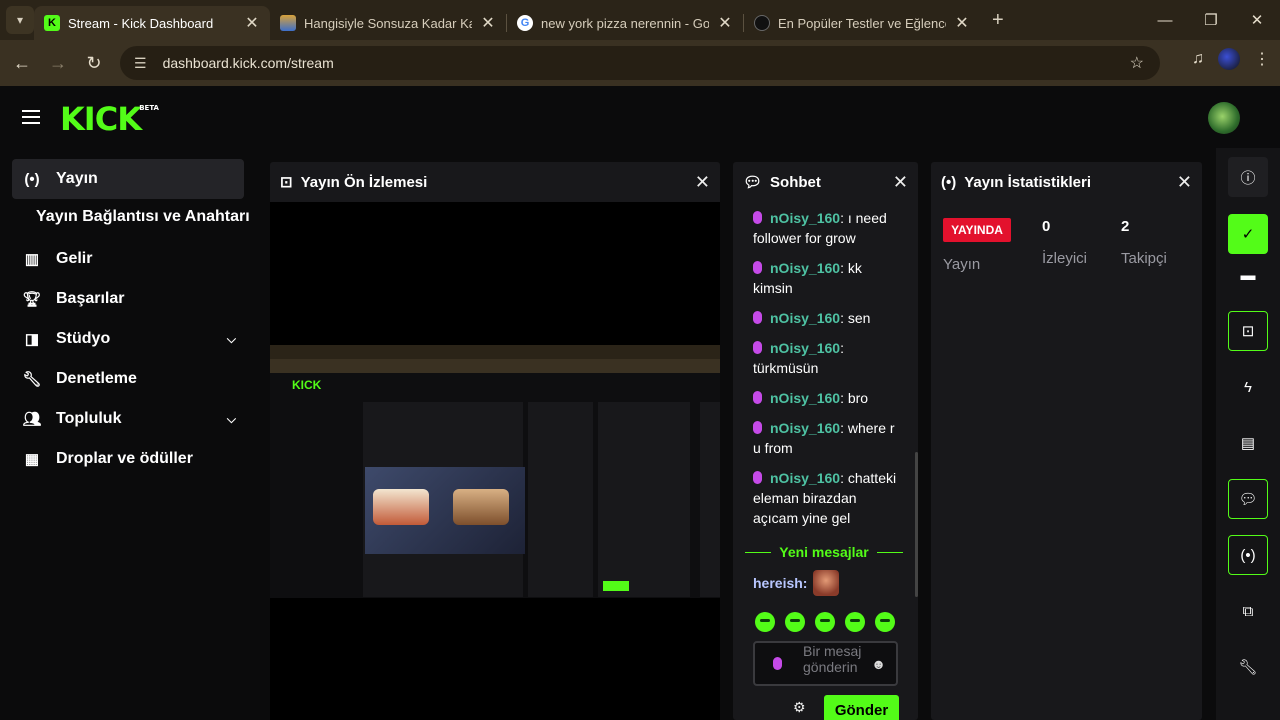 Image resolution: width=1280 pixels, height=720 pixels. Describe the element at coordinates (1262, 59) in the screenshot. I see `browser-menu-icon: ⋮` at that location.